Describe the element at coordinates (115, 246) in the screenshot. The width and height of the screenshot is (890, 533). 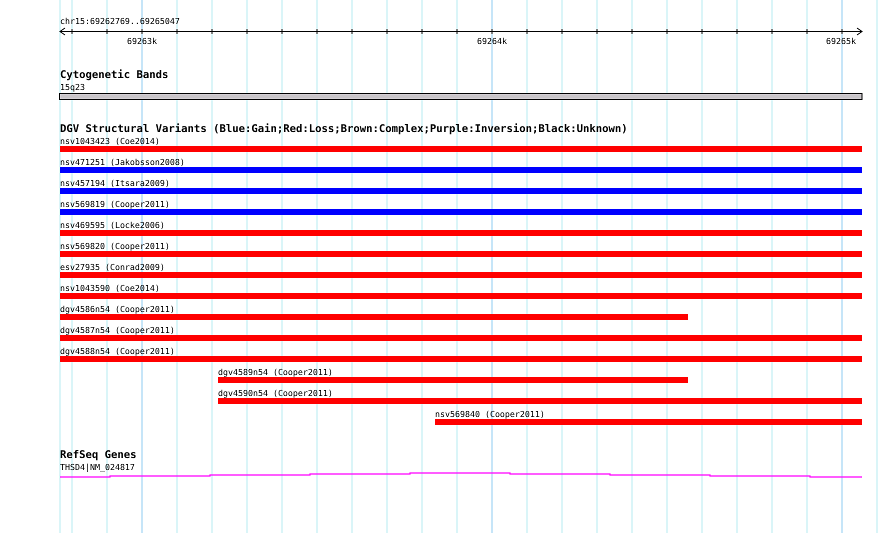
I see `variant-label: nsv569820 (Cooper2011)` at that location.